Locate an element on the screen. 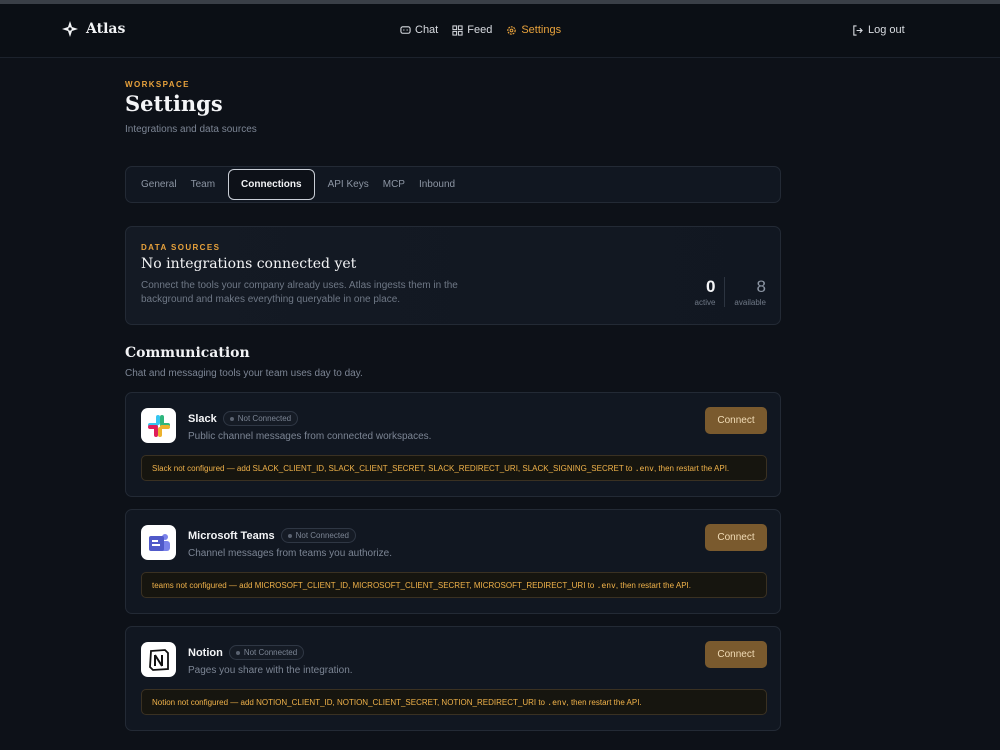 This screenshot has width=1000, height=750. nav-link-settings: Settings is located at coordinates (533, 30).